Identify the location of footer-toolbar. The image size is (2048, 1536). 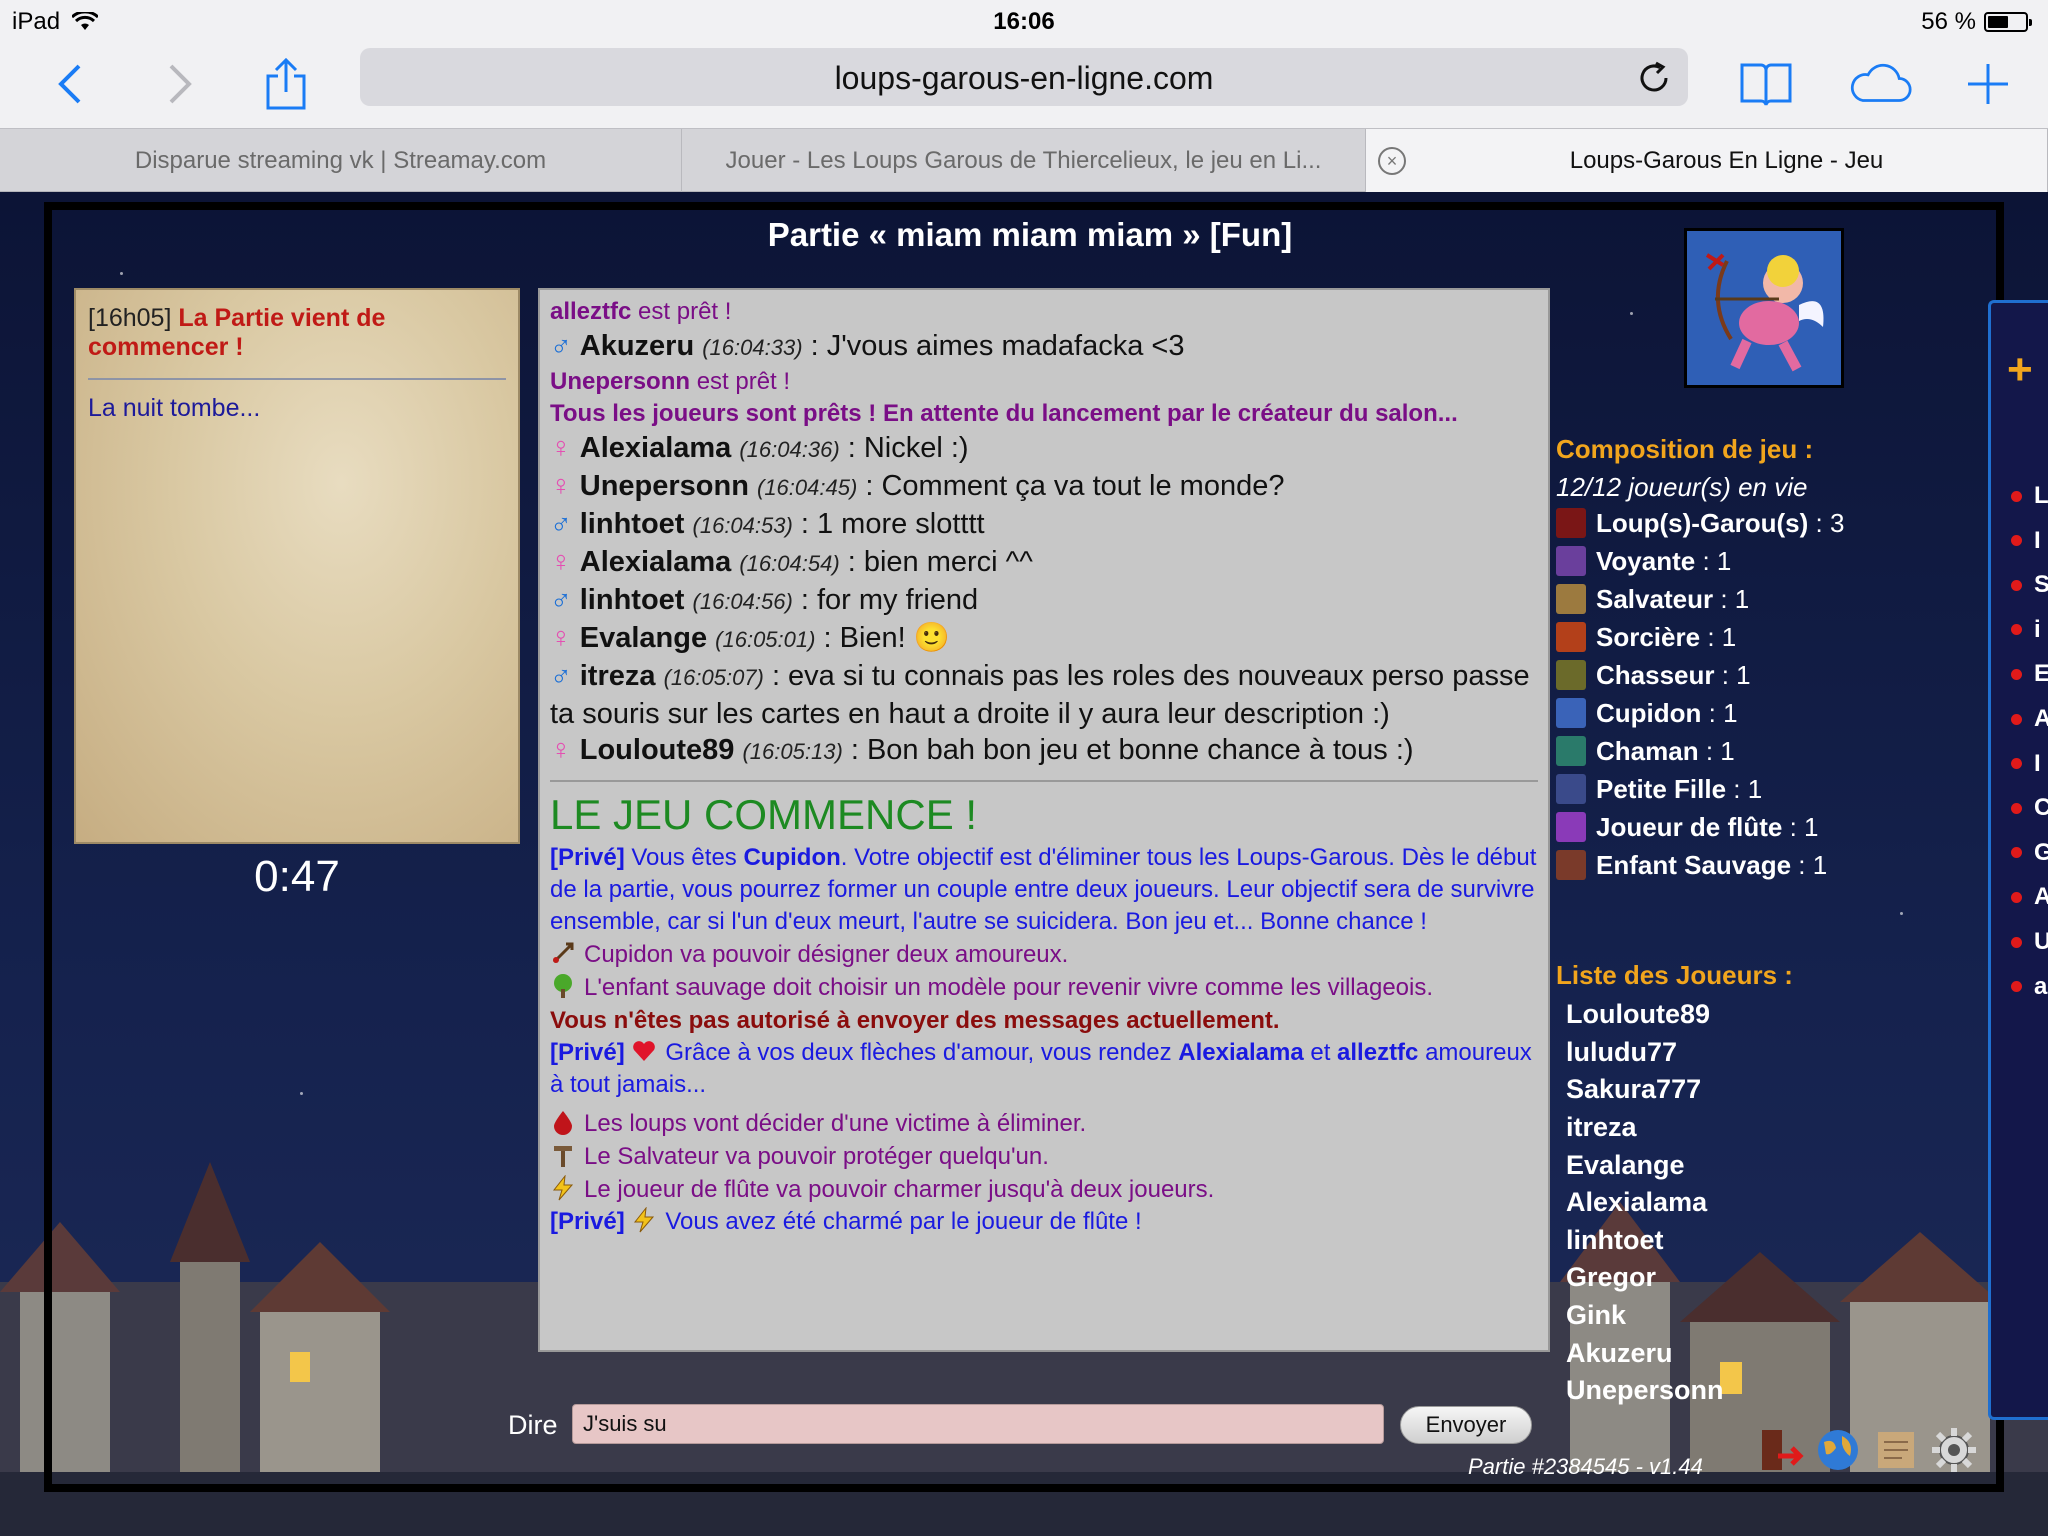
(1867, 1450).